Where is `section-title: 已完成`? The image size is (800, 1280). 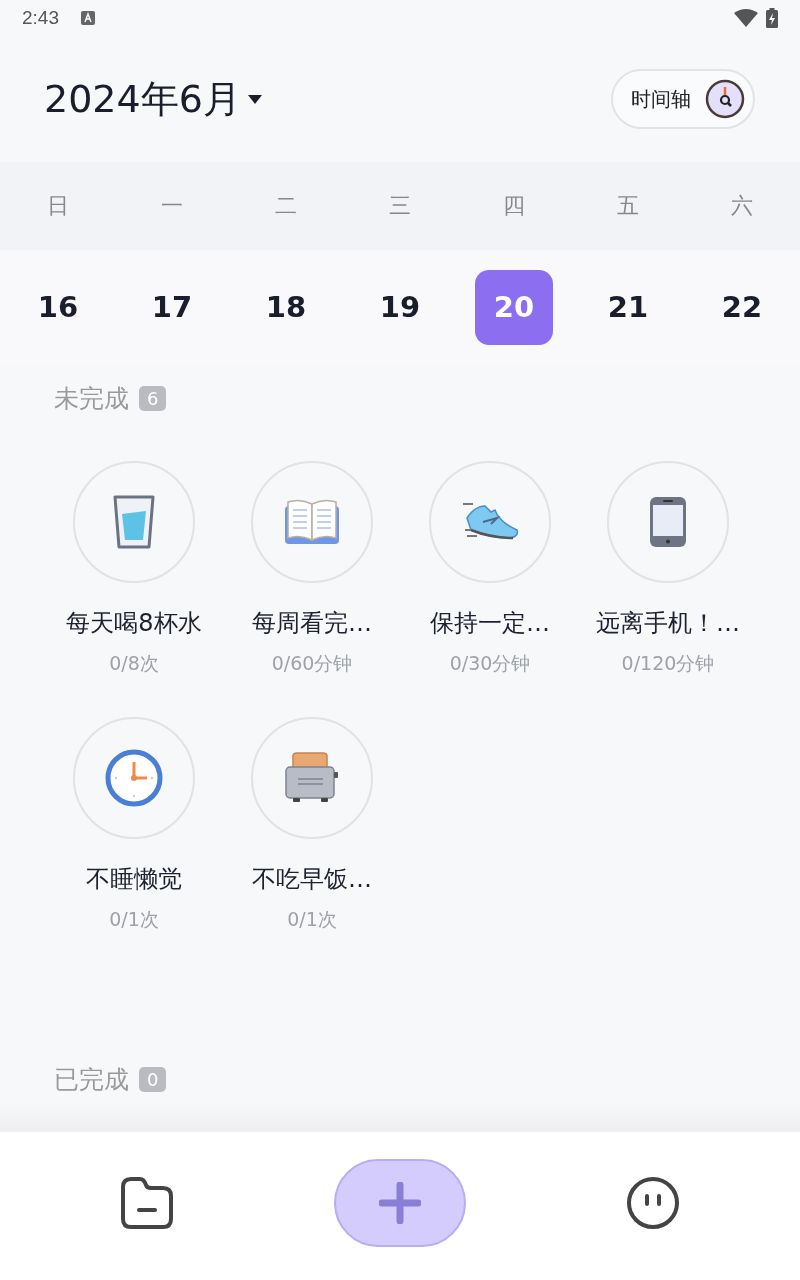 section-title: 已完成 is located at coordinates (91, 1080).